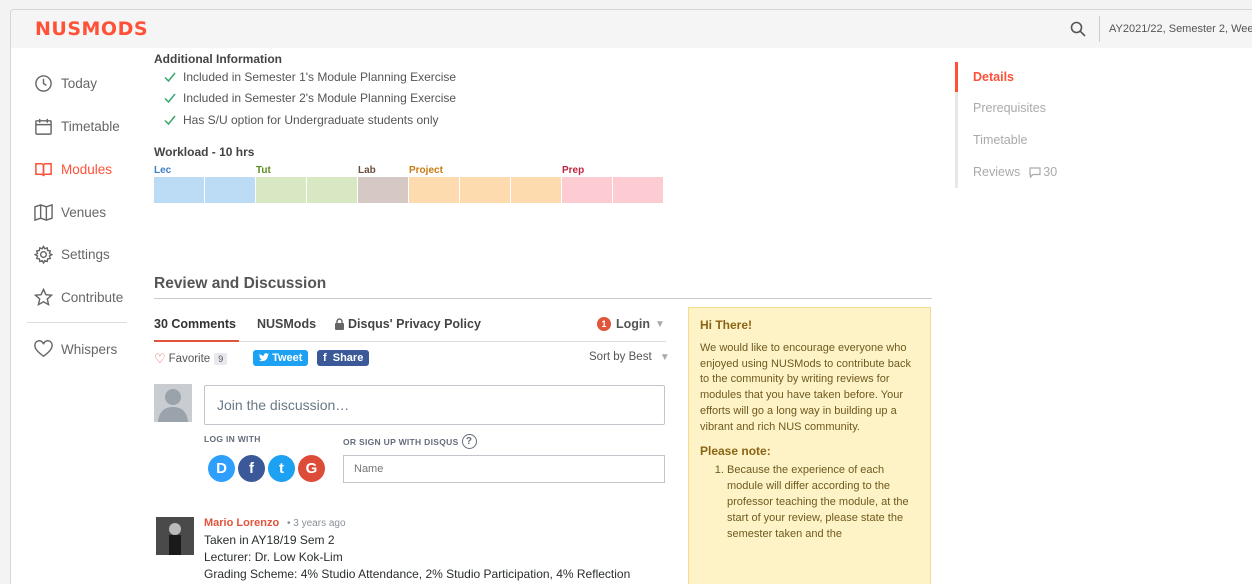  I want to click on sidebar-item-label: Settings, so click(85, 254).